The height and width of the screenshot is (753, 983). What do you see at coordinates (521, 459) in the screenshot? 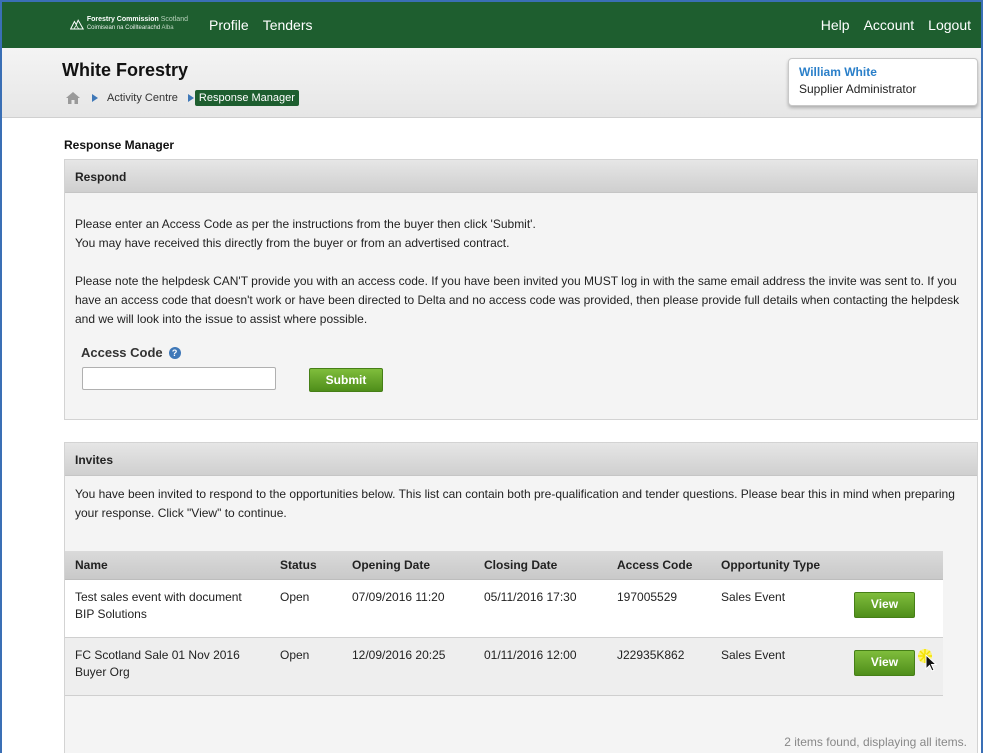
I see `invites-heading: Invites` at bounding box center [521, 459].